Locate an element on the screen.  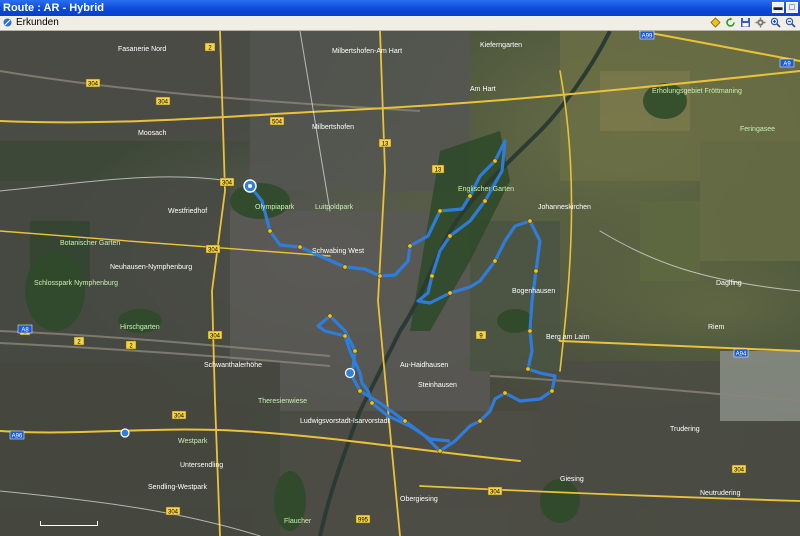
label-obergiesing: Obergiesing is located at coordinates (419, 499).